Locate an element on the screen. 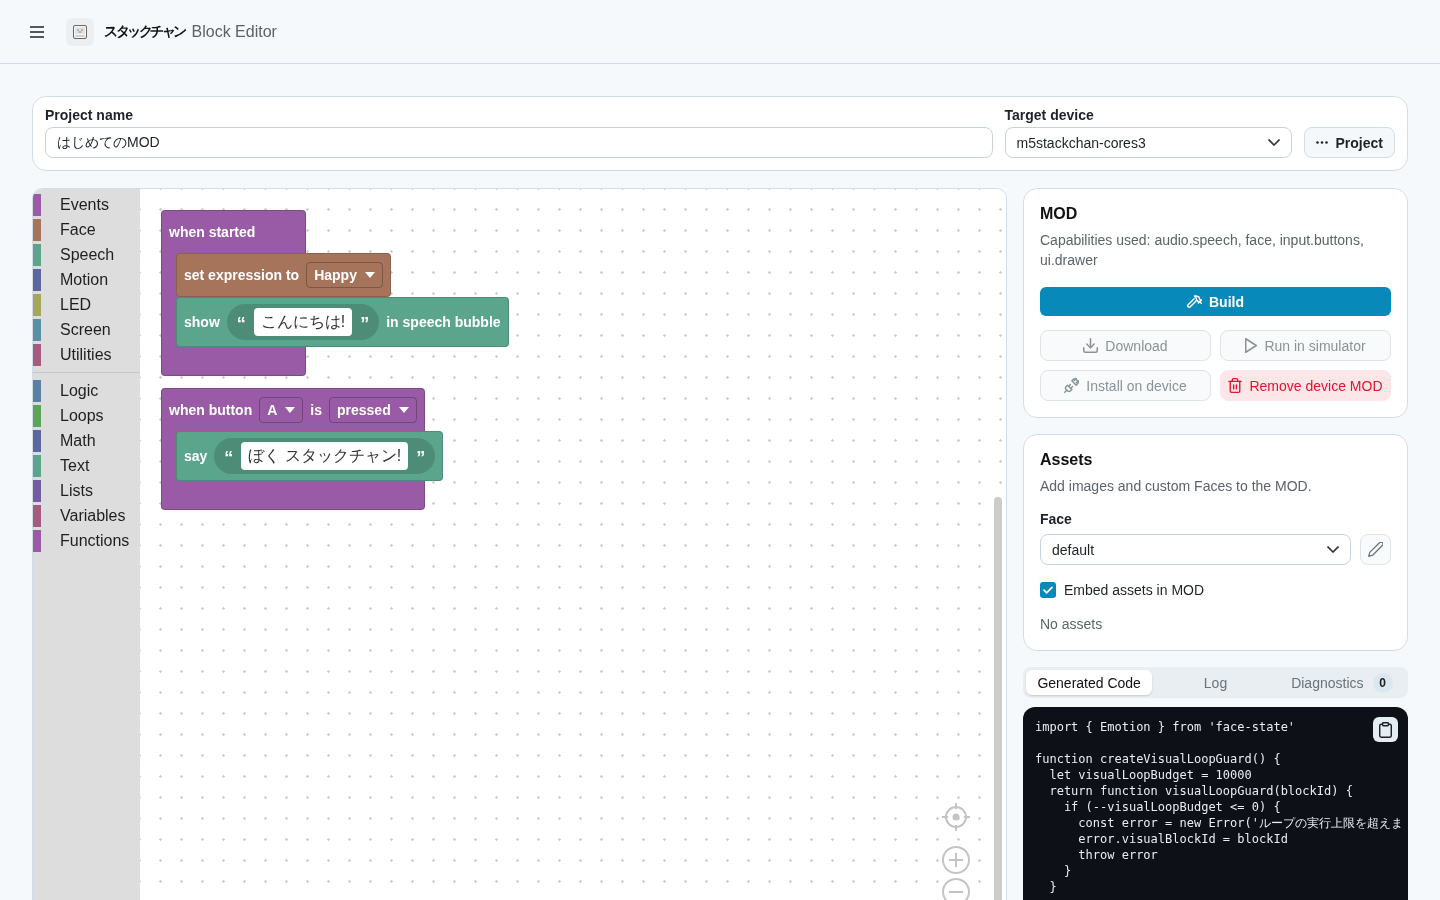 This screenshot has width=1440, height=900. card-title: MOD is located at coordinates (1059, 214).